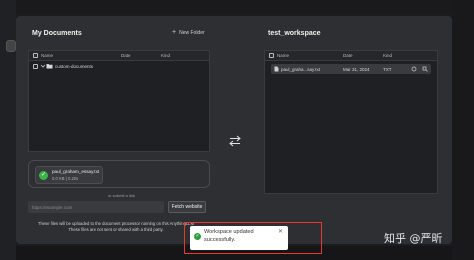 This screenshot has width=474, height=260. I want to click on sidebar-chip, so click(11, 46).